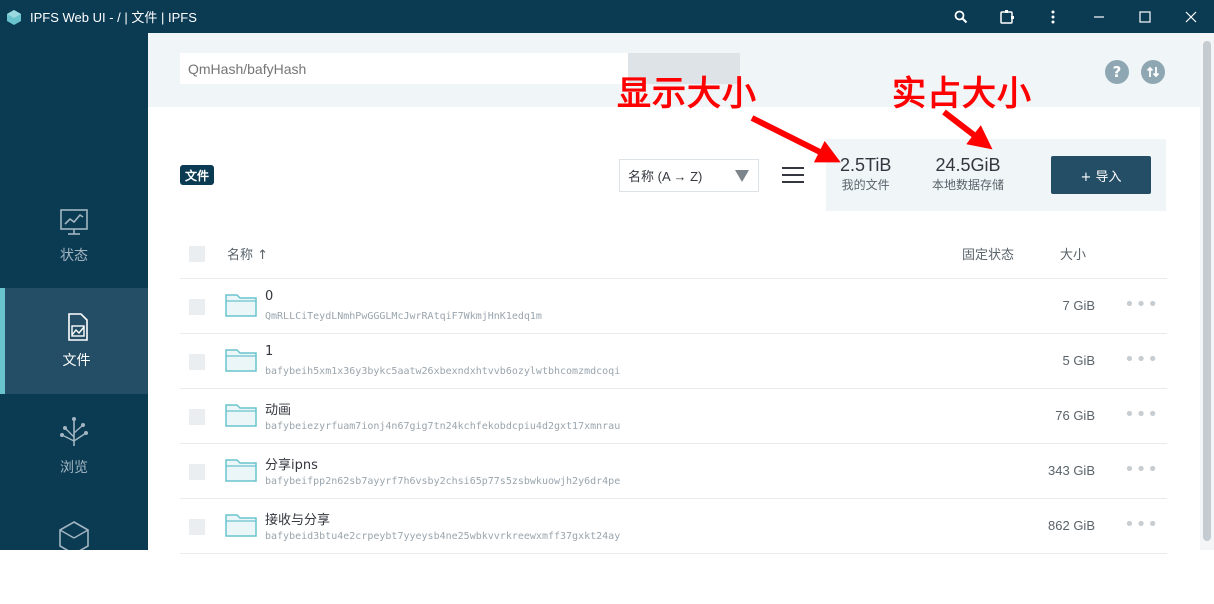 The height and width of the screenshot is (604, 1214). I want to click on arrow-to-repo-size, so click(967, 129).